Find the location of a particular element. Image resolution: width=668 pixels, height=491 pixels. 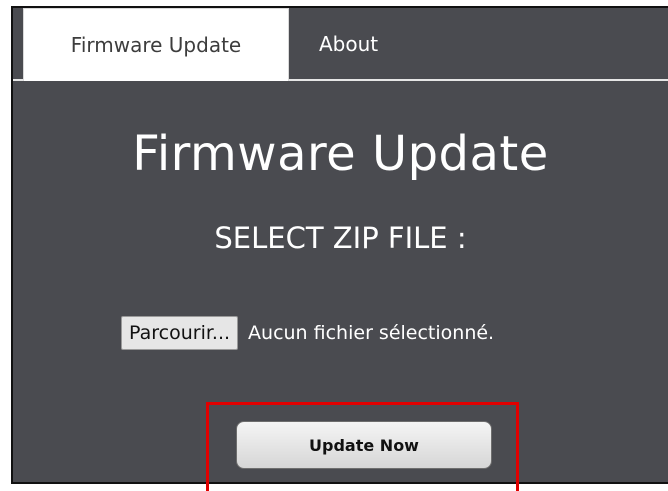

update-now-button: Update Now is located at coordinates (364, 445).